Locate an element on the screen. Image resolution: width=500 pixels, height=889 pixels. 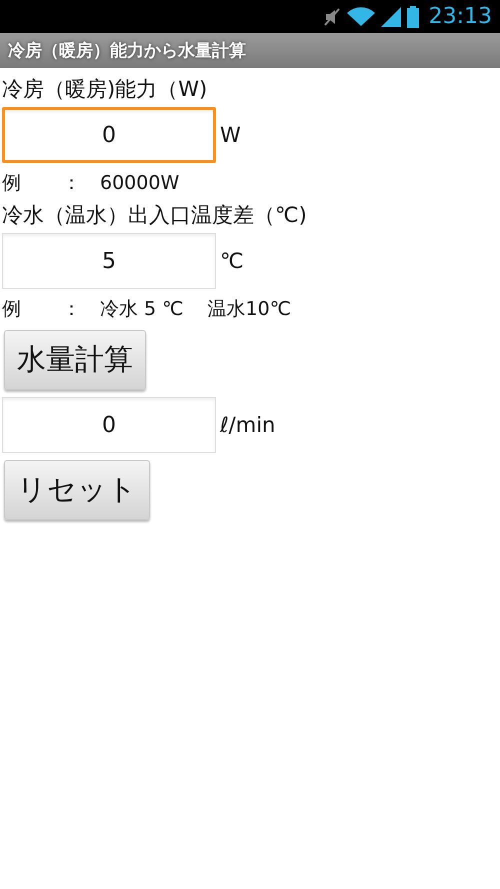
muted-speaker-icon is located at coordinates (331, 16).